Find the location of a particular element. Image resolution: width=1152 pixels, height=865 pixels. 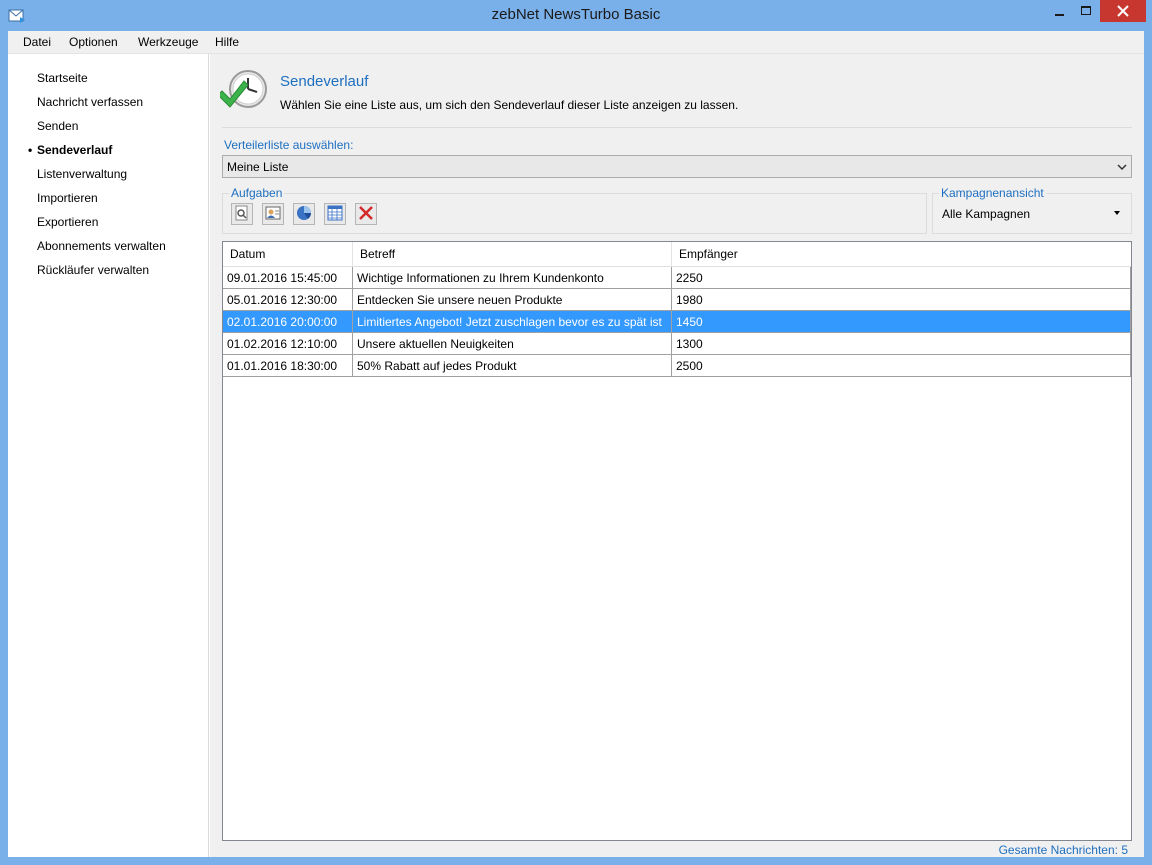

sidebar-item-nachricht-verfassen: Nachricht verfassen is located at coordinates (90, 102).